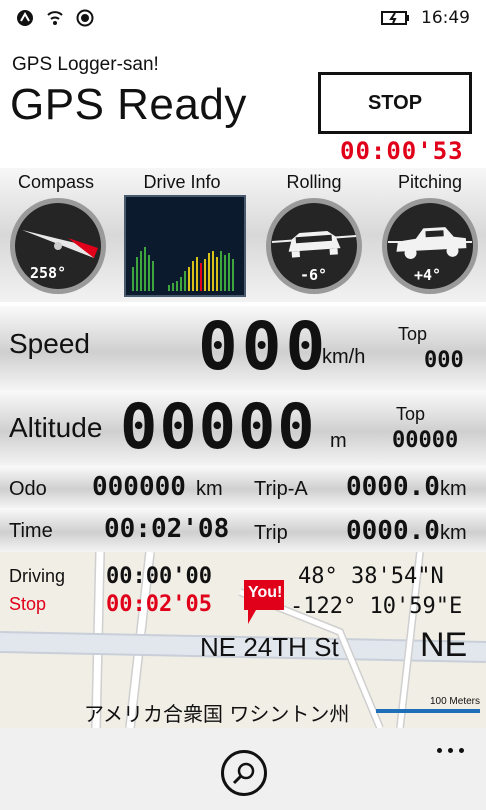 The width and height of the screenshot is (486, 810). Describe the element at coordinates (139, 487) in the screenshot. I see `odo-value: 000000` at that location.